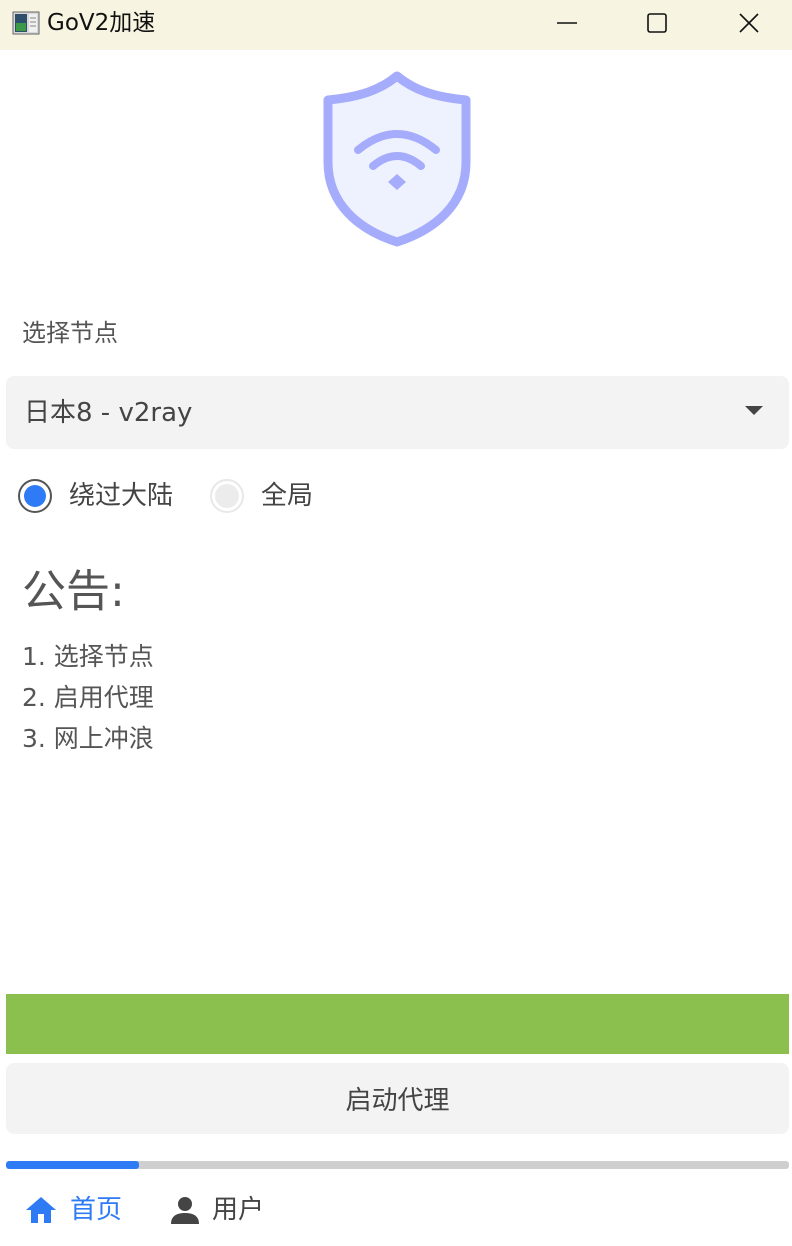  What do you see at coordinates (397, 1098) in the screenshot?
I see `start-proxy-button: 启动代理` at bounding box center [397, 1098].